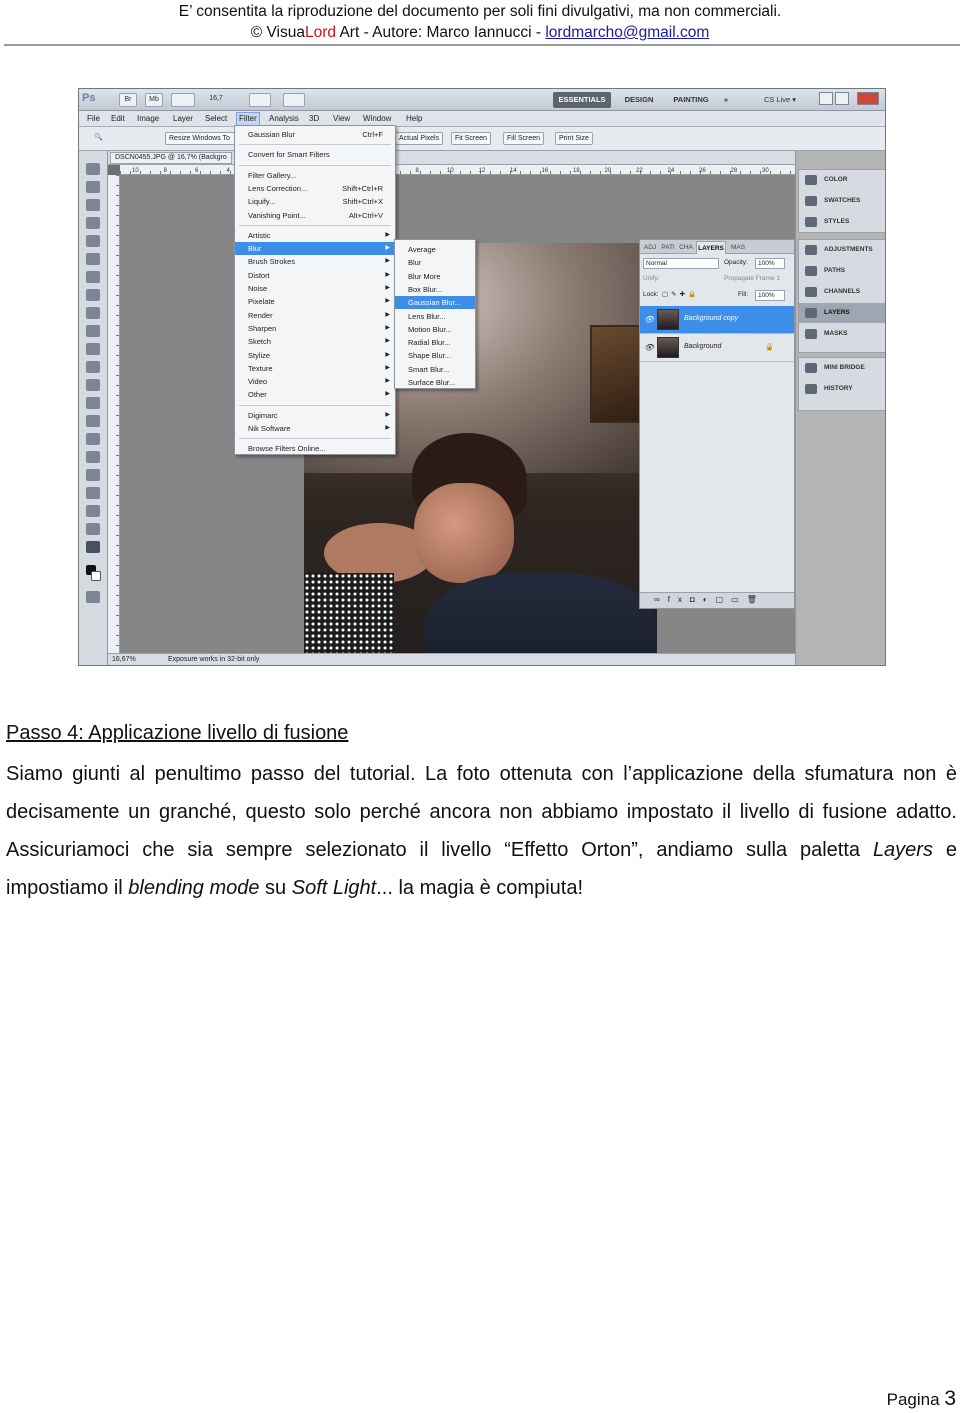  What do you see at coordinates (93, 331) in the screenshot?
I see `history-brush-tool-icon` at bounding box center [93, 331].